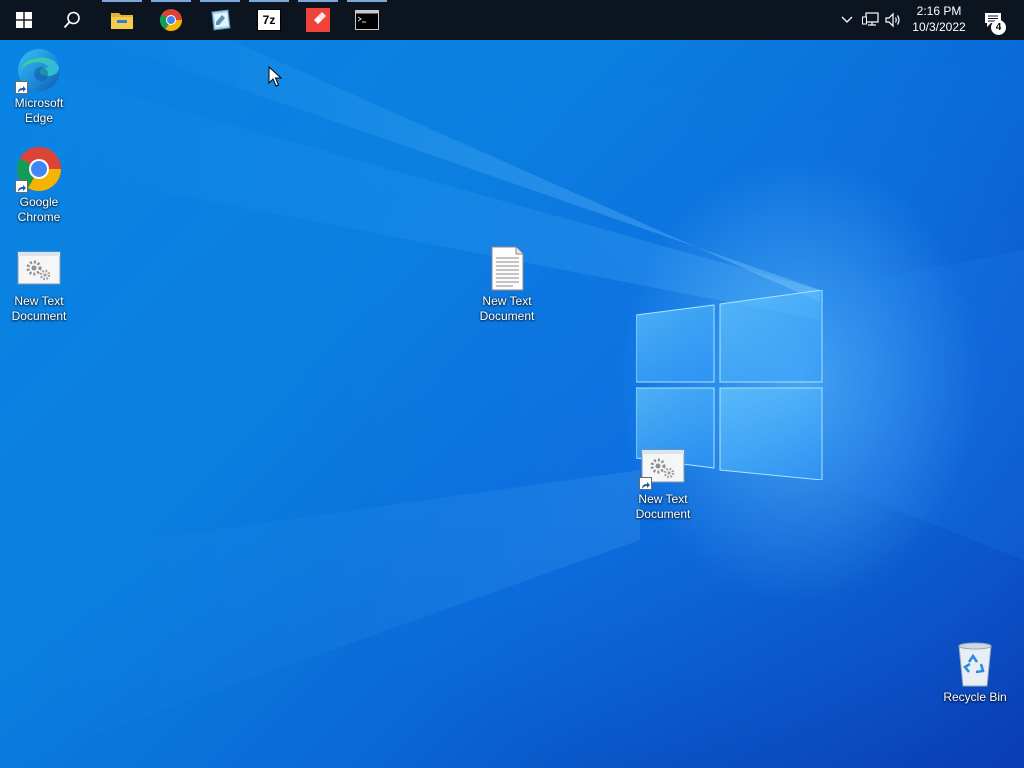 The height and width of the screenshot is (768, 1024). I want to click on taskbar-clock: 2:16 PM 10/3/2022, so click(939, 20).